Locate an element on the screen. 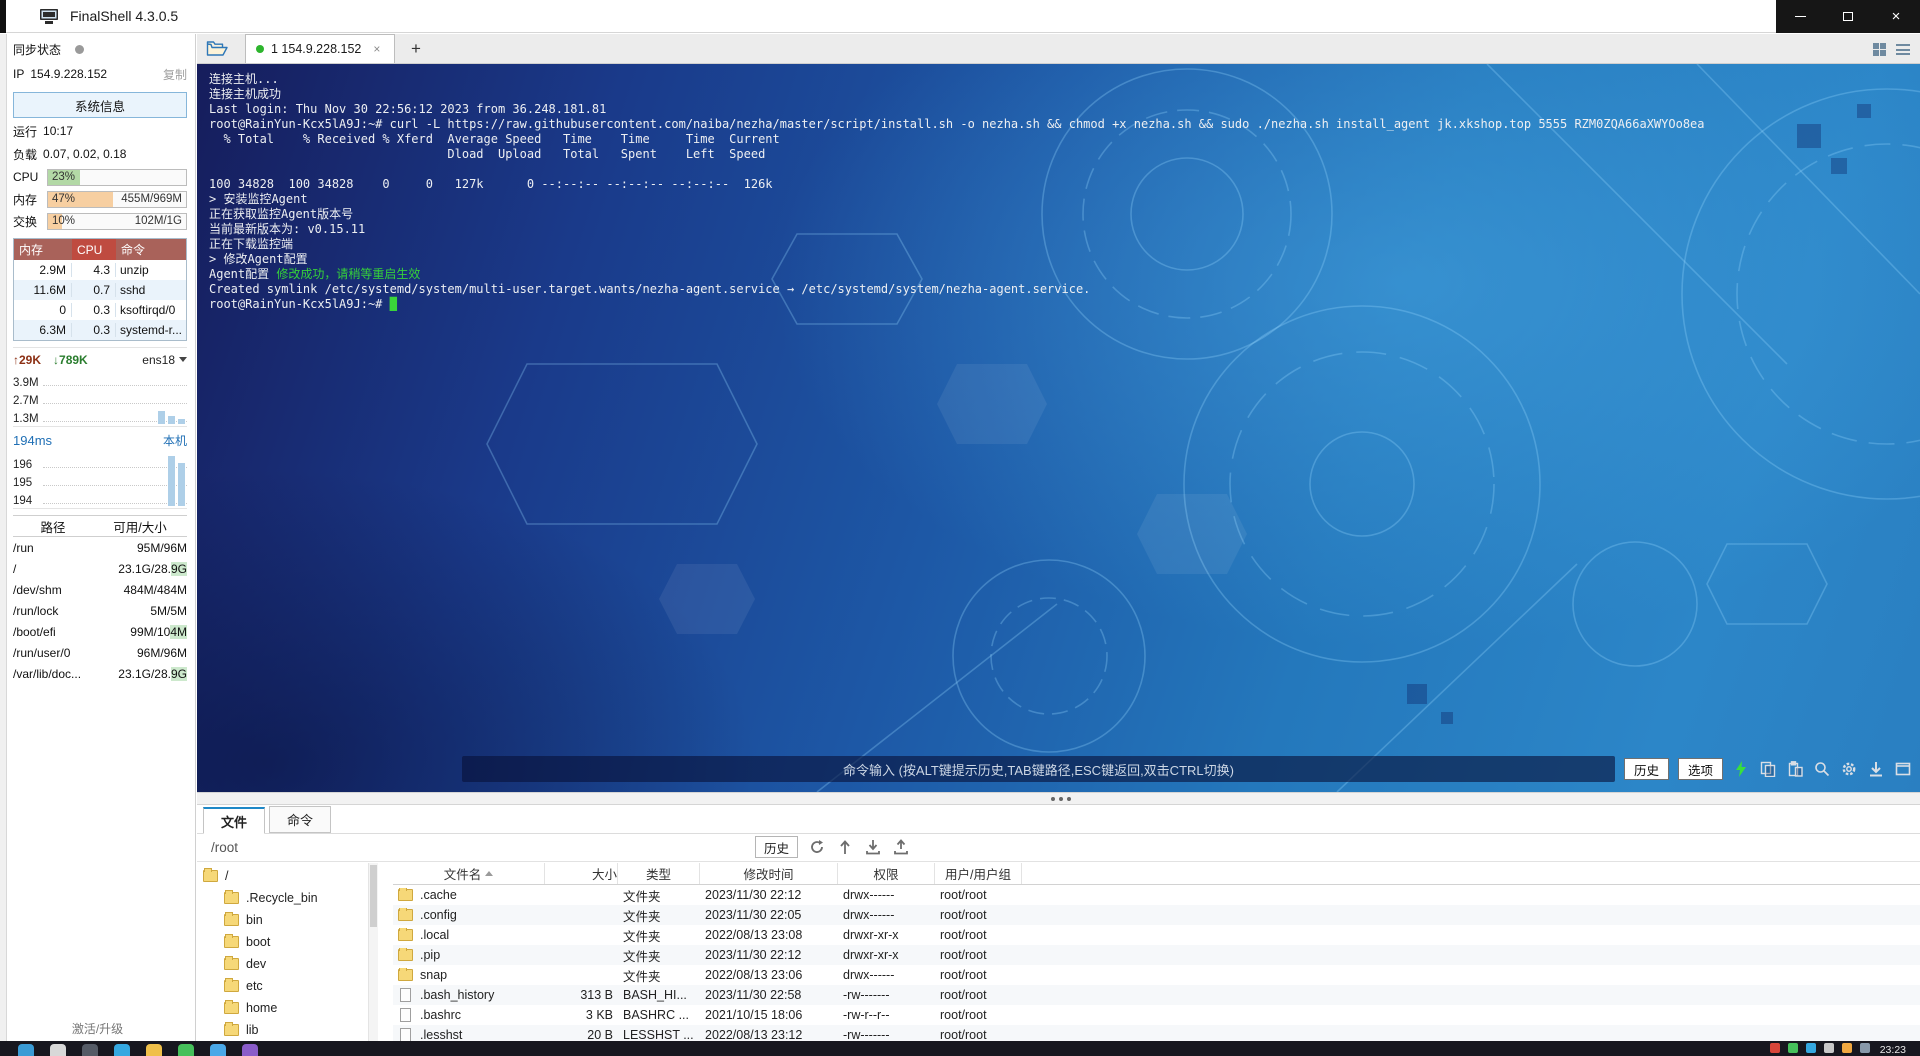 Image resolution: width=1920 pixels, height=1056 pixels. process-row: 11.6M 0.7 sshd is located at coordinates (100, 290).